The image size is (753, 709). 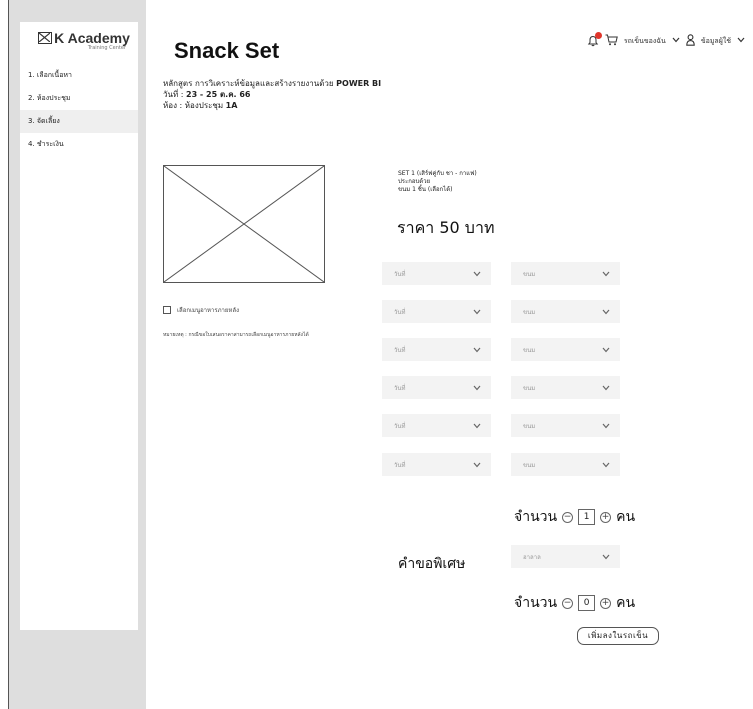 I want to click on profile-link: ข้อมูลผู้ใช้, so click(x=716, y=41).